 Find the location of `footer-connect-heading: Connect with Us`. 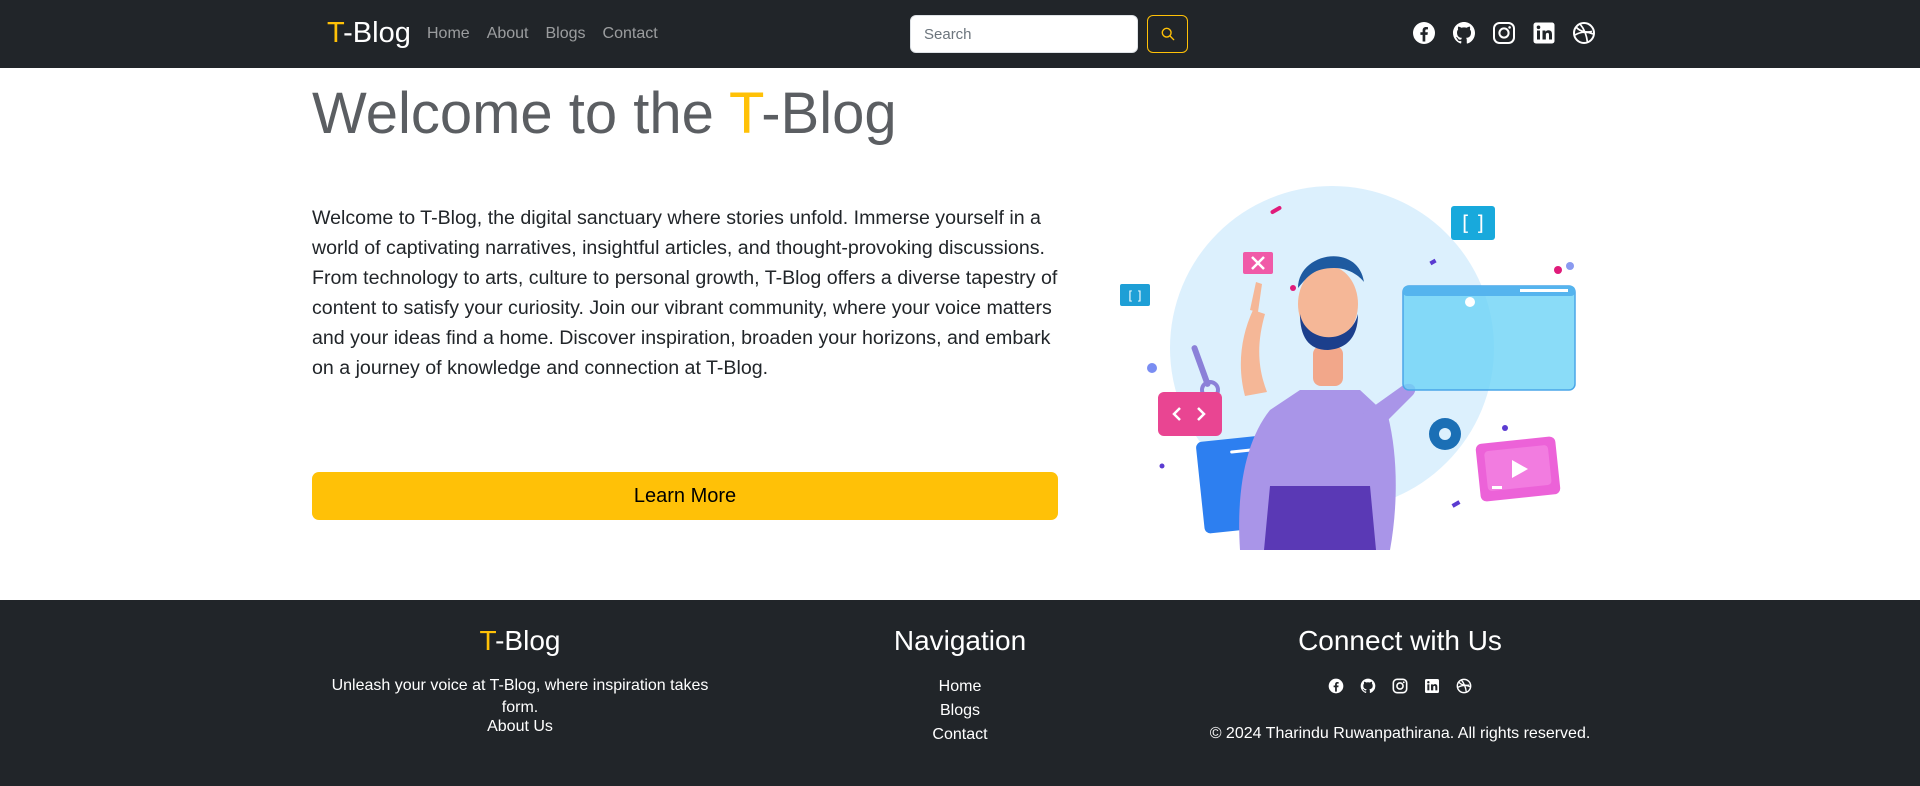

footer-connect-heading: Connect with Us is located at coordinates (1400, 640).